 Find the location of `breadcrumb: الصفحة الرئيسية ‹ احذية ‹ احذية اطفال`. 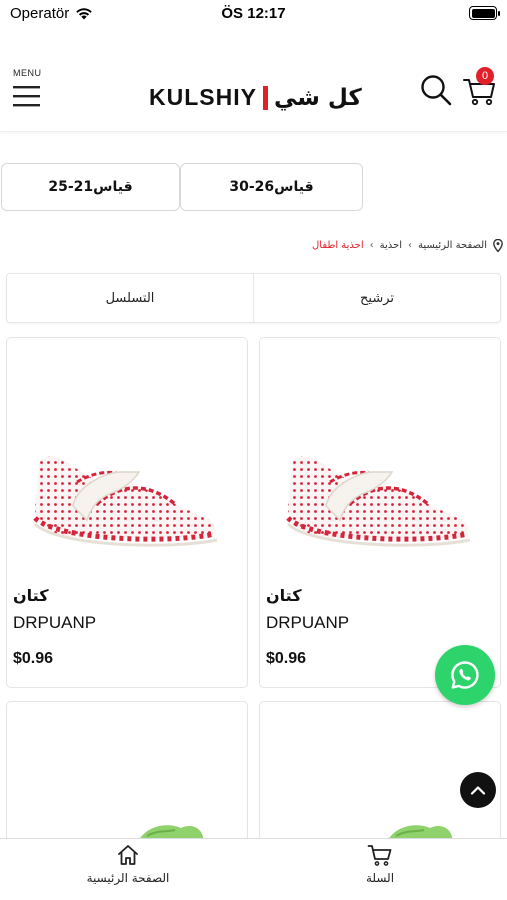

breadcrumb: الصفحة الرئيسية ‹ احذية ‹ احذية اطفال is located at coordinates (407, 245).